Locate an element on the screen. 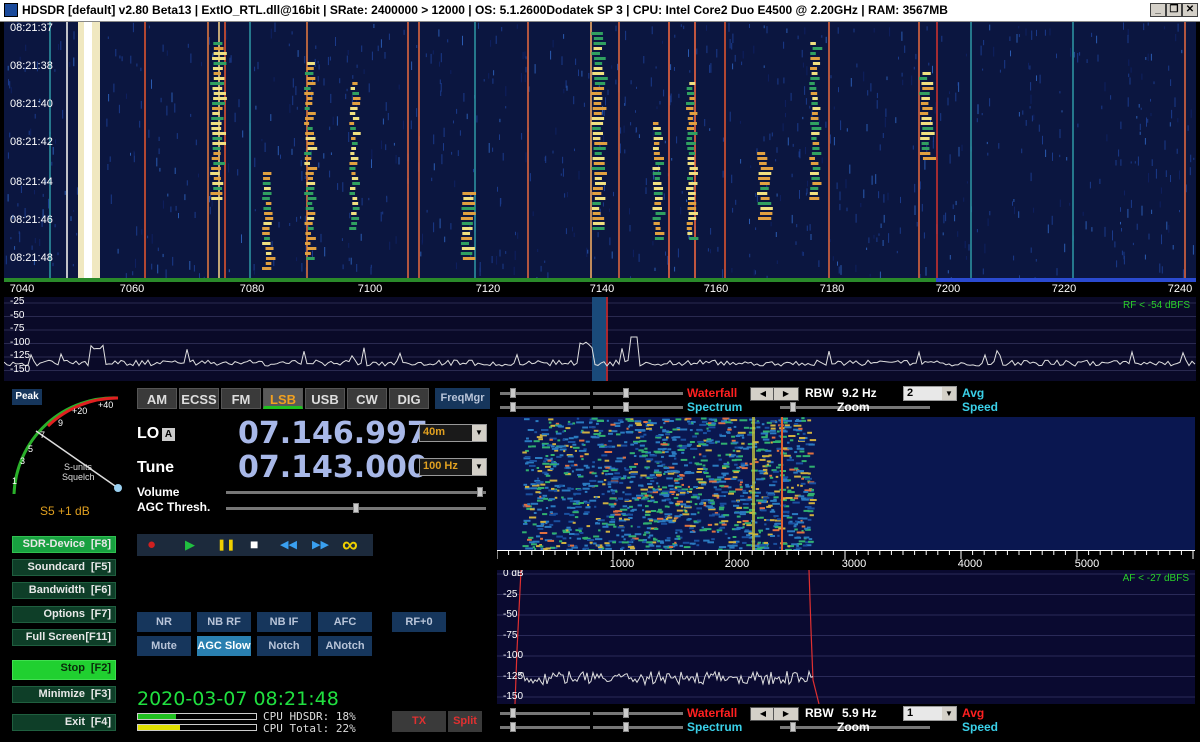 This screenshot has width=1200, height=742. dsp-button-nr: NR is located at coordinates (164, 622).